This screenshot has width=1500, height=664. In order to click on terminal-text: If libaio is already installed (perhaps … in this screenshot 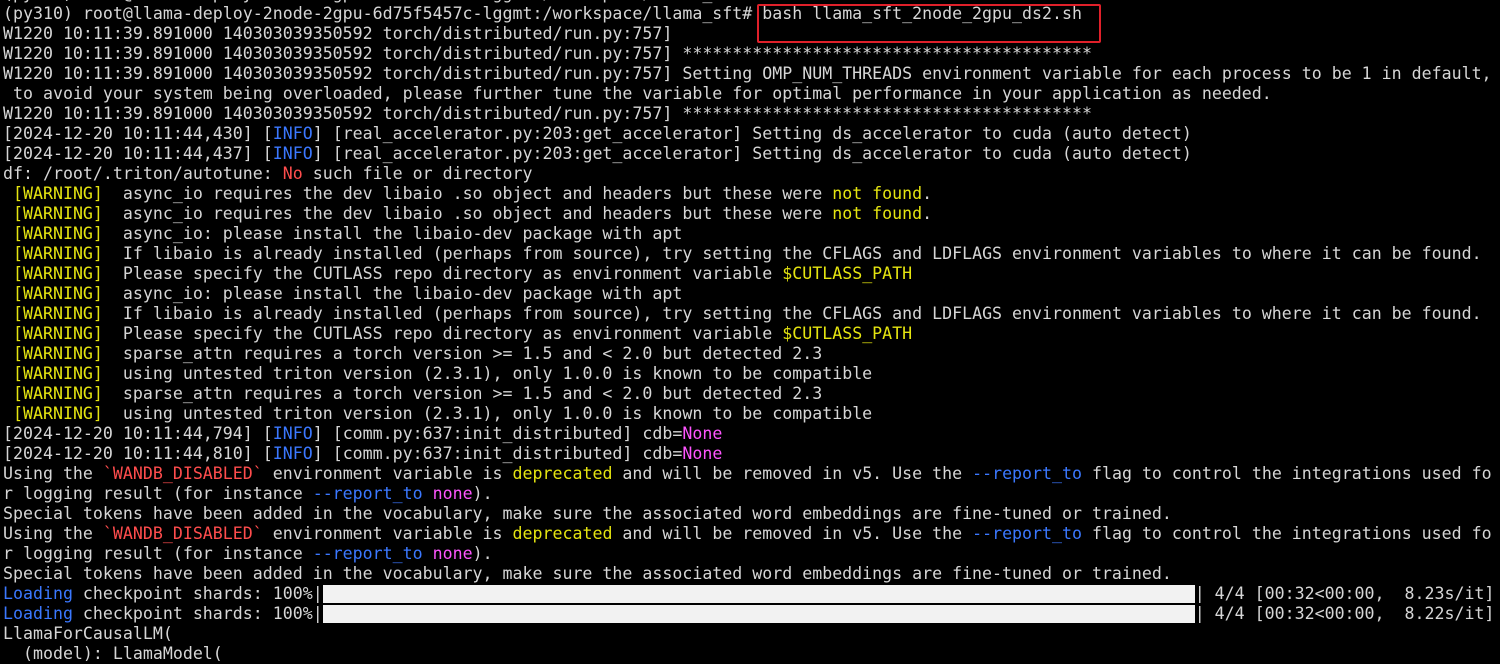, I will do `click(792, 253)`.